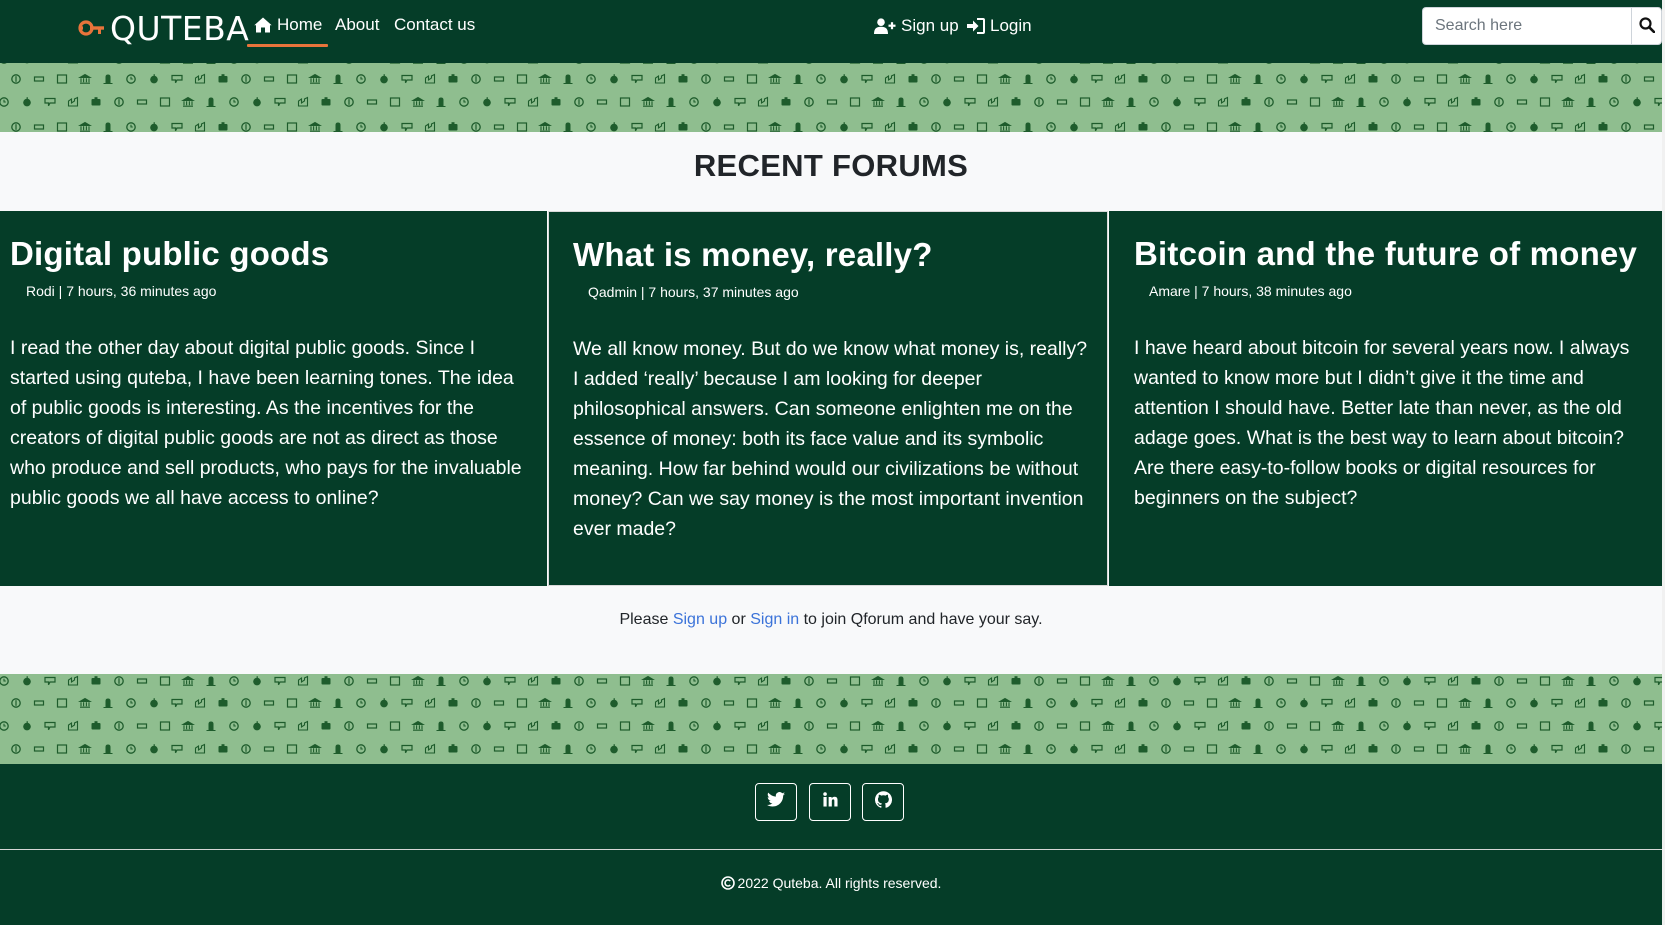 The width and height of the screenshot is (1665, 925). What do you see at coordinates (1526, 26) in the screenshot?
I see `search-input` at bounding box center [1526, 26].